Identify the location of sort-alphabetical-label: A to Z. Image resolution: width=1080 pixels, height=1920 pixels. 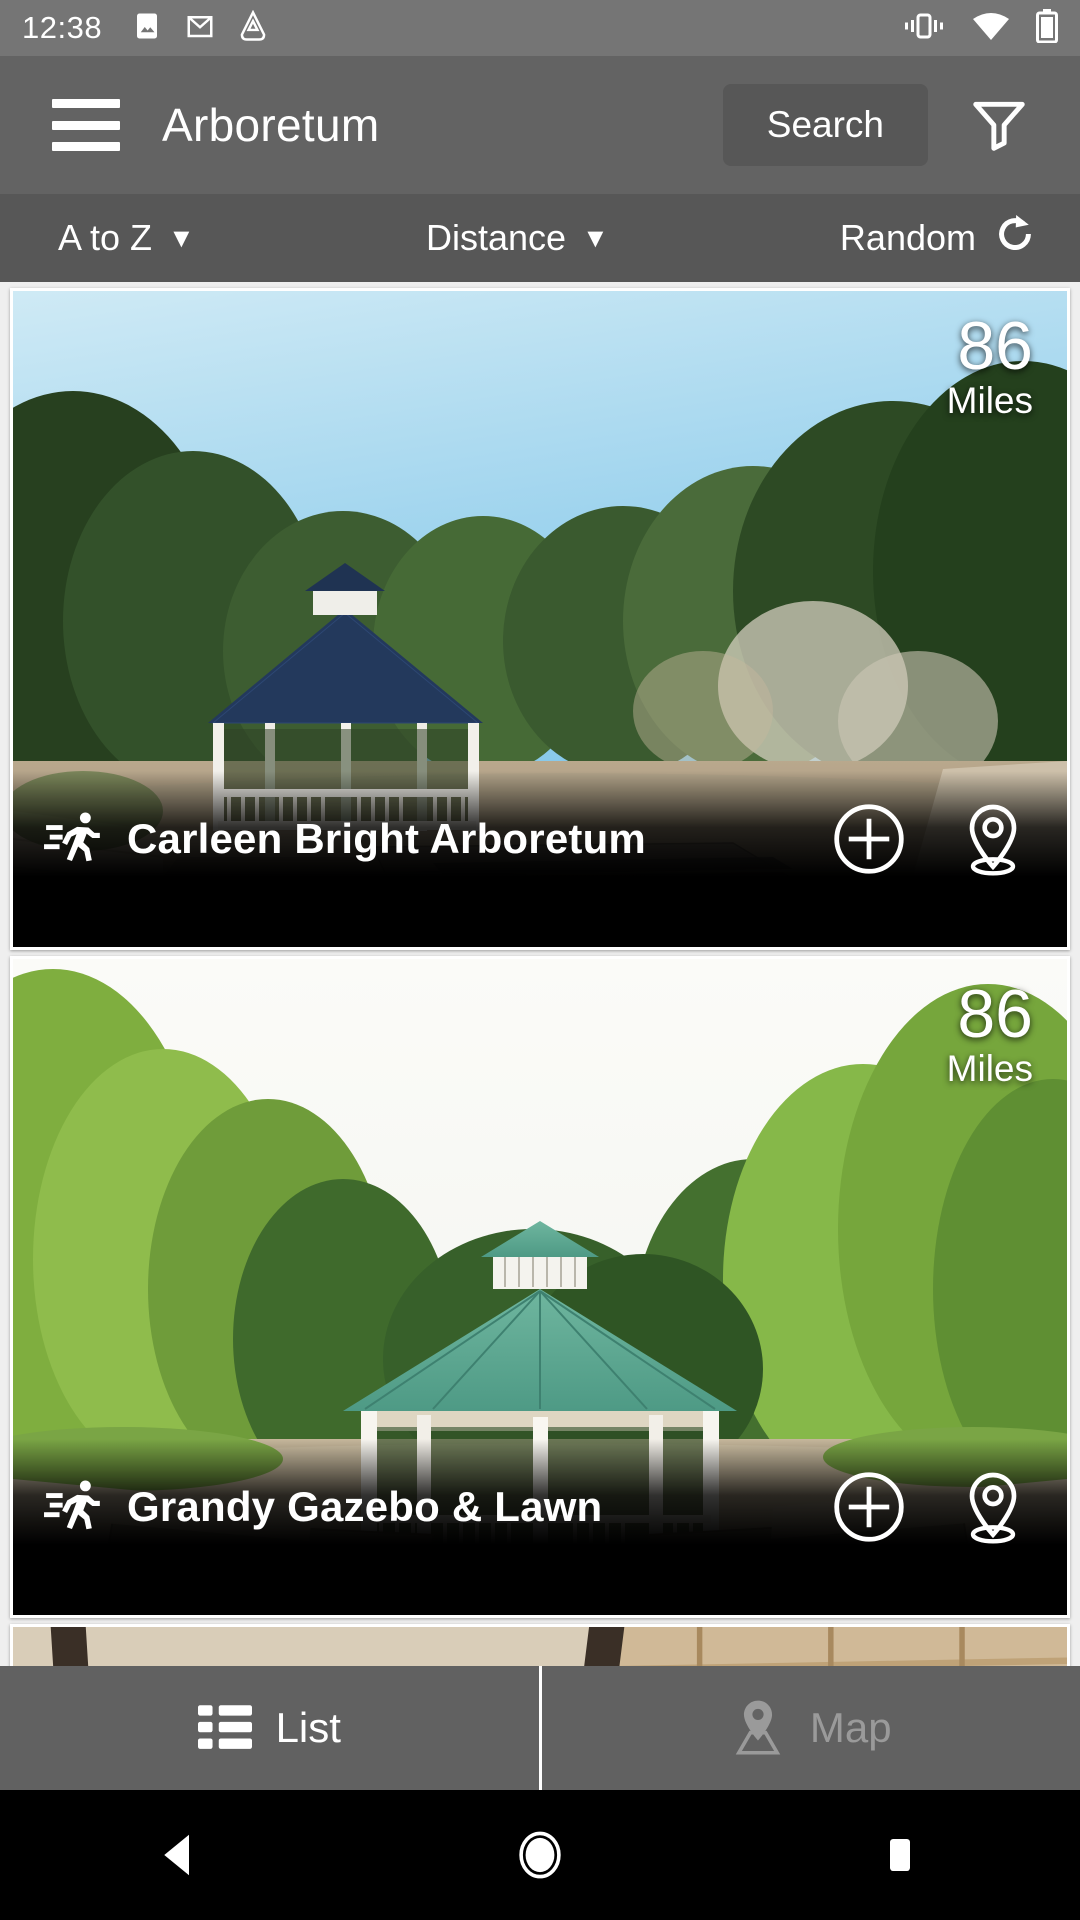
(105, 237).